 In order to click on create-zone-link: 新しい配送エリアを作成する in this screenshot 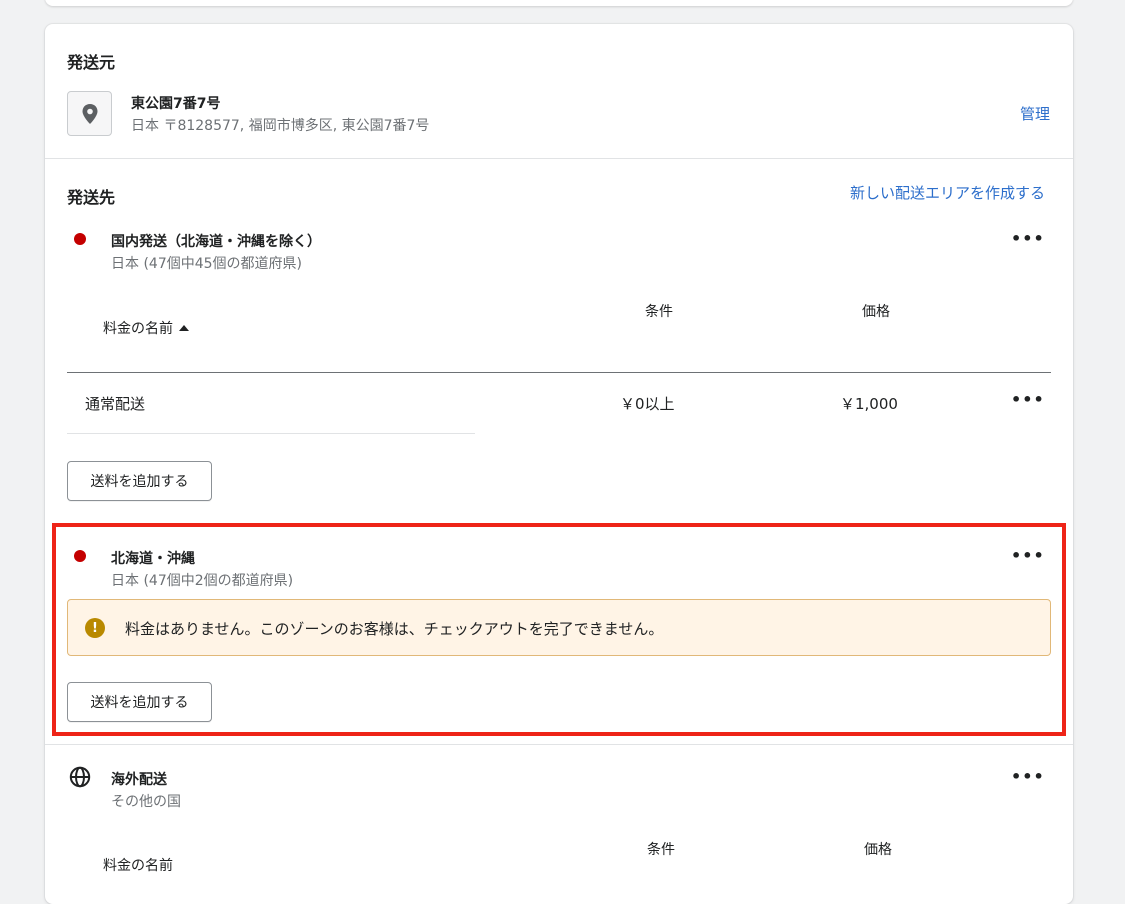, I will do `click(947, 192)`.